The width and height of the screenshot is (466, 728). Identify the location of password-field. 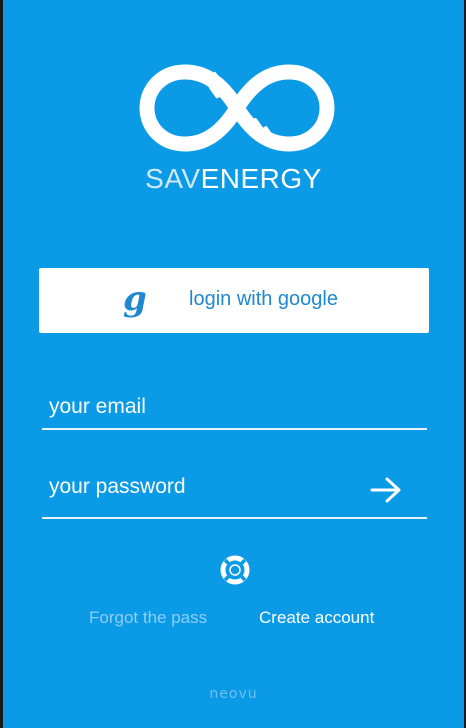
(202, 490).